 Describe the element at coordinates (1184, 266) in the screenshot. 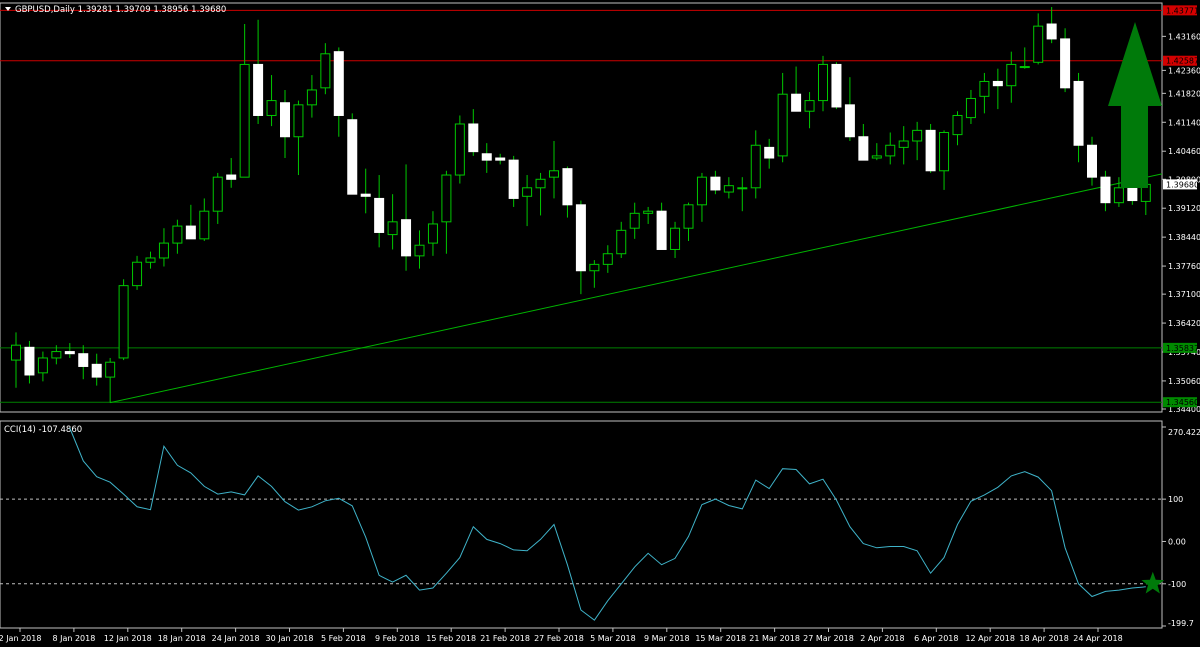

I see `price-tick-label: 1.37760` at that location.